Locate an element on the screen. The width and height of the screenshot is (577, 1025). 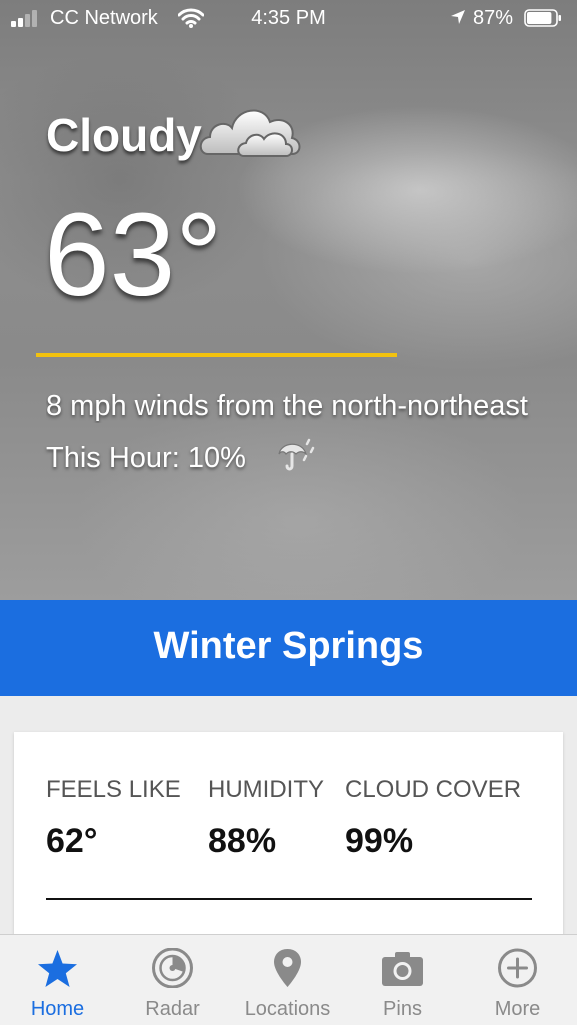
current-temperature: 63° is located at coordinates (133, 255).